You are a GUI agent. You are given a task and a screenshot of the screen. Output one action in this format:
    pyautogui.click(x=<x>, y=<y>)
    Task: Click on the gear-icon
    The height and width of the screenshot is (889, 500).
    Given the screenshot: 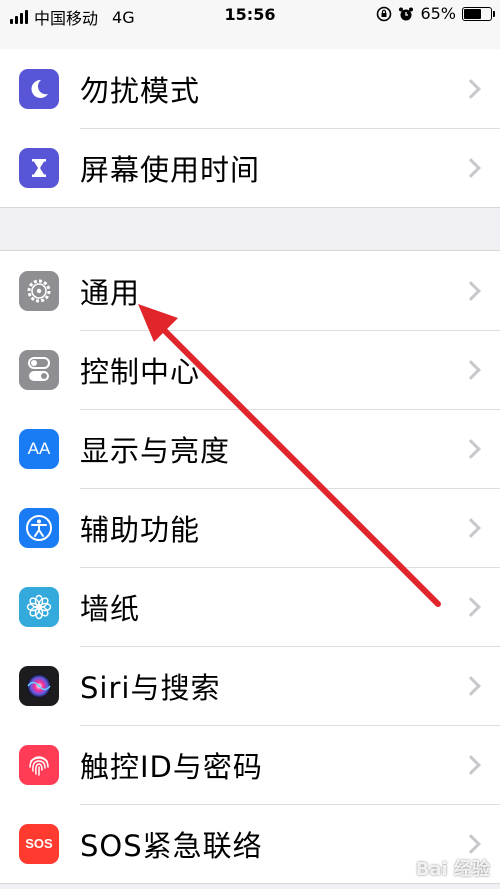 What is the action you would take?
    pyautogui.click(x=39, y=290)
    